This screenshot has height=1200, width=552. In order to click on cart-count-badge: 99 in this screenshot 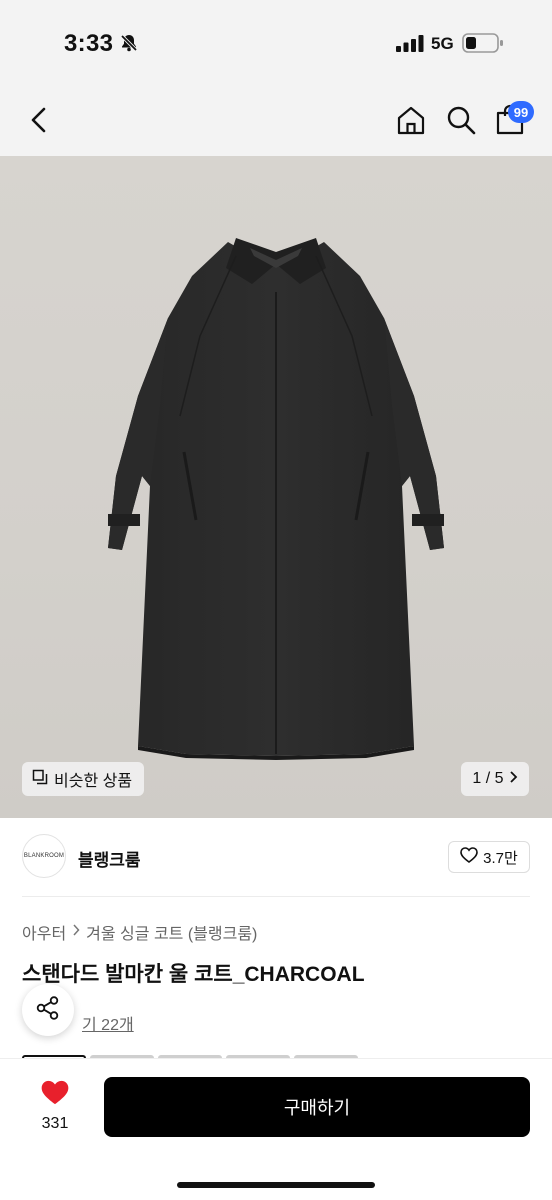, I will do `click(521, 112)`.